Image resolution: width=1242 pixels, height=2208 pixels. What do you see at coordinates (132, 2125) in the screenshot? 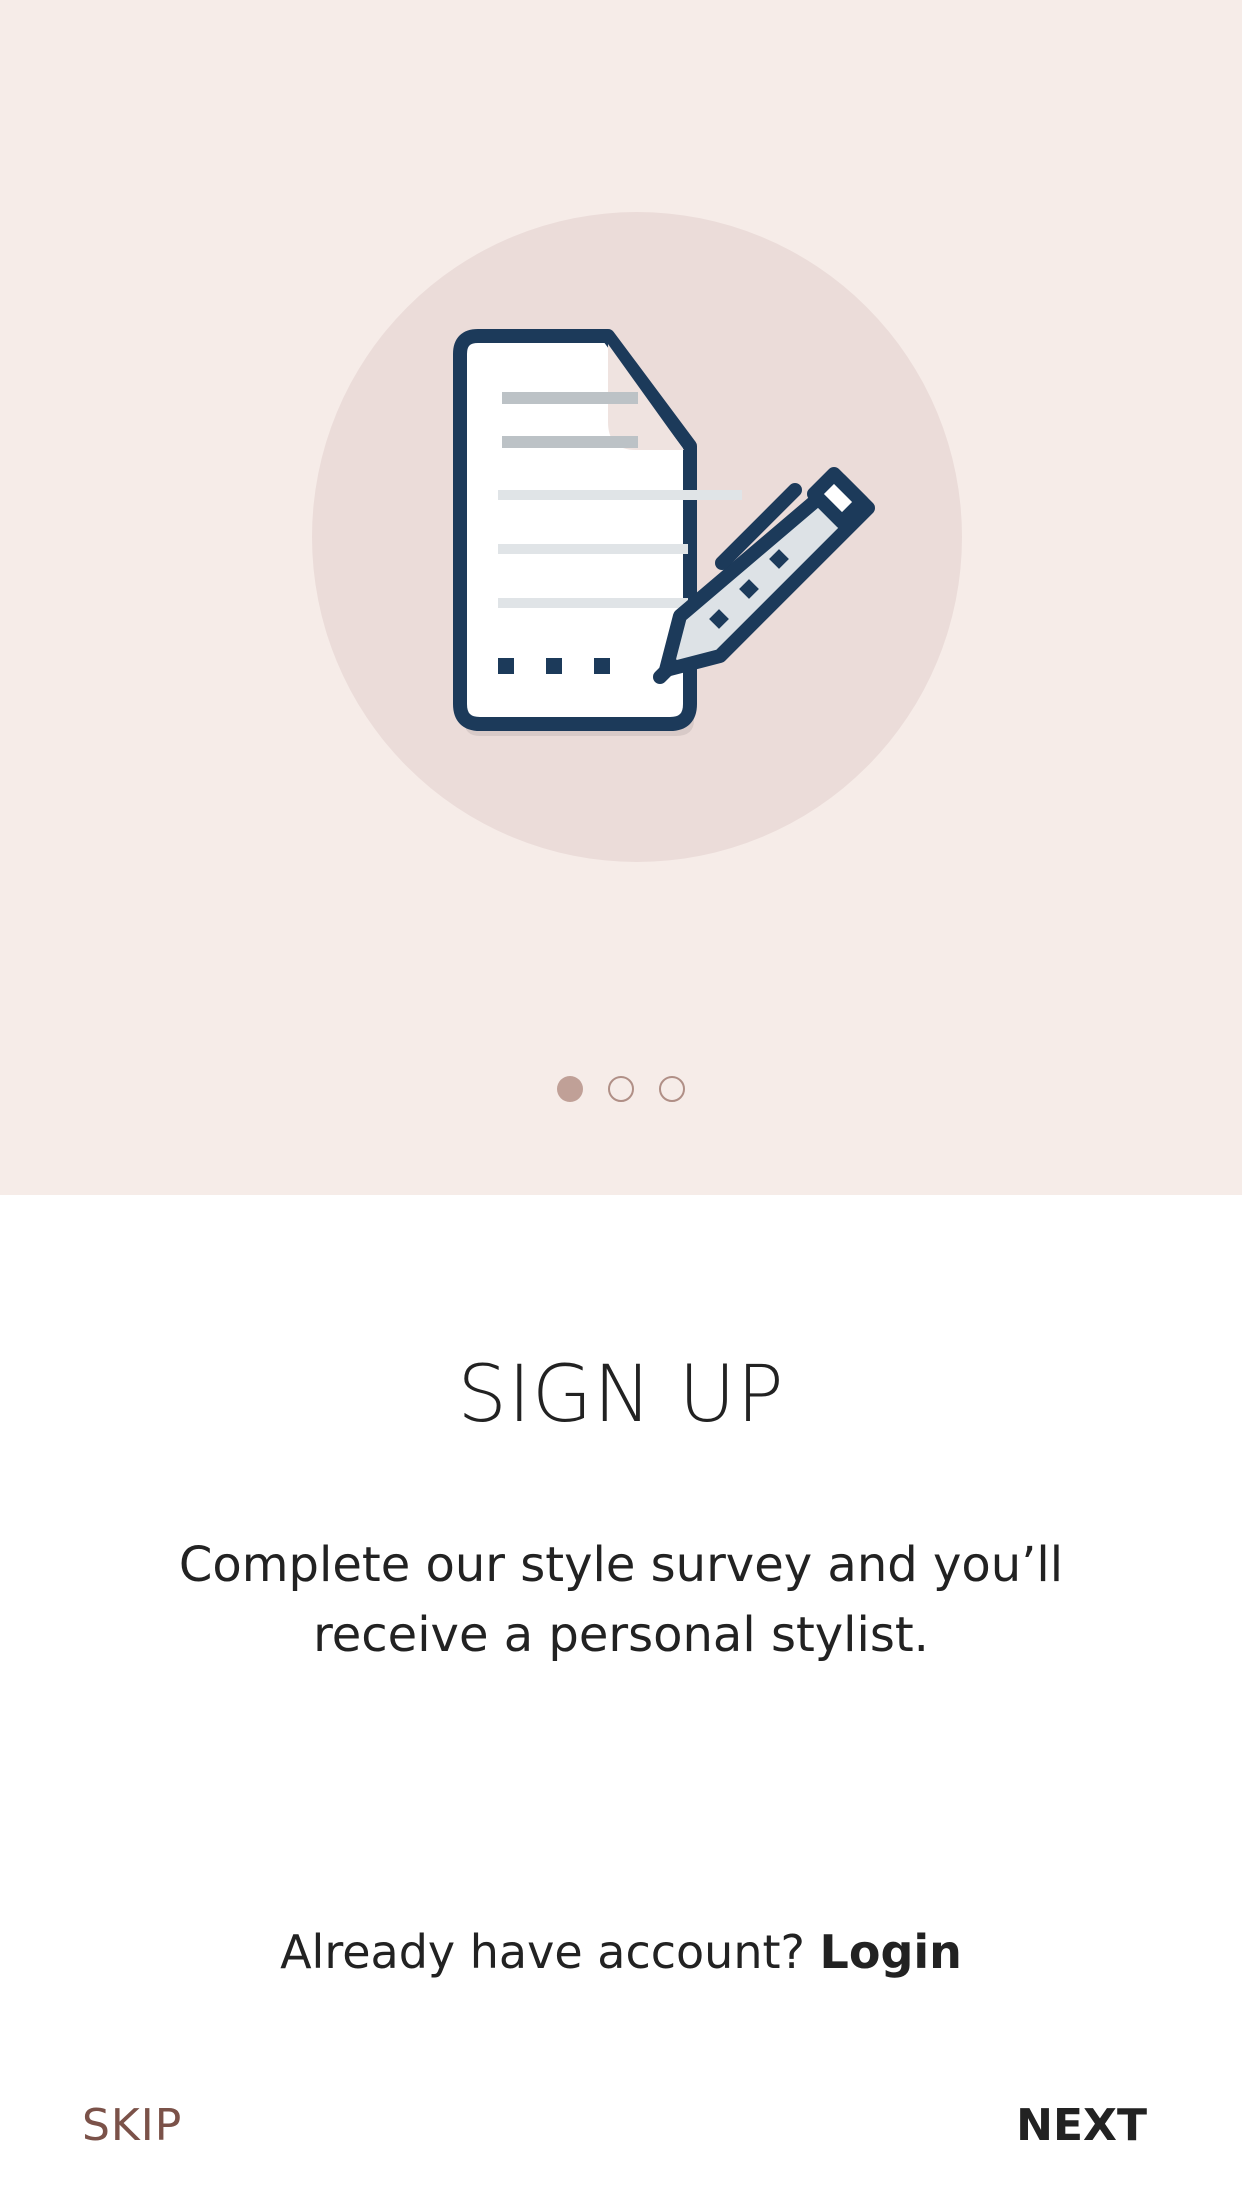
I see `skip-button: SKIP` at bounding box center [132, 2125].